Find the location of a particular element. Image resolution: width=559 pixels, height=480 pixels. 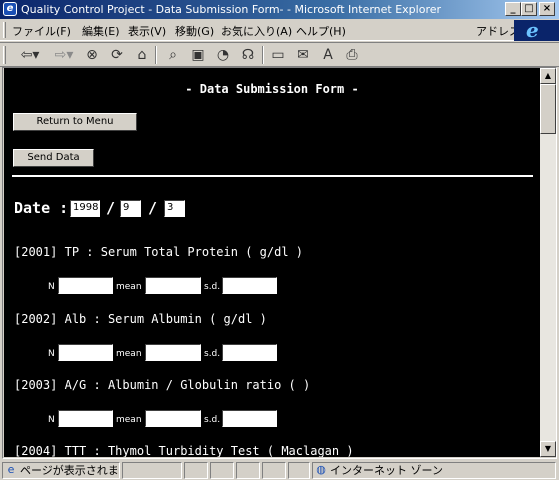

menu-go: 移動(G) is located at coordinates (194, 31).